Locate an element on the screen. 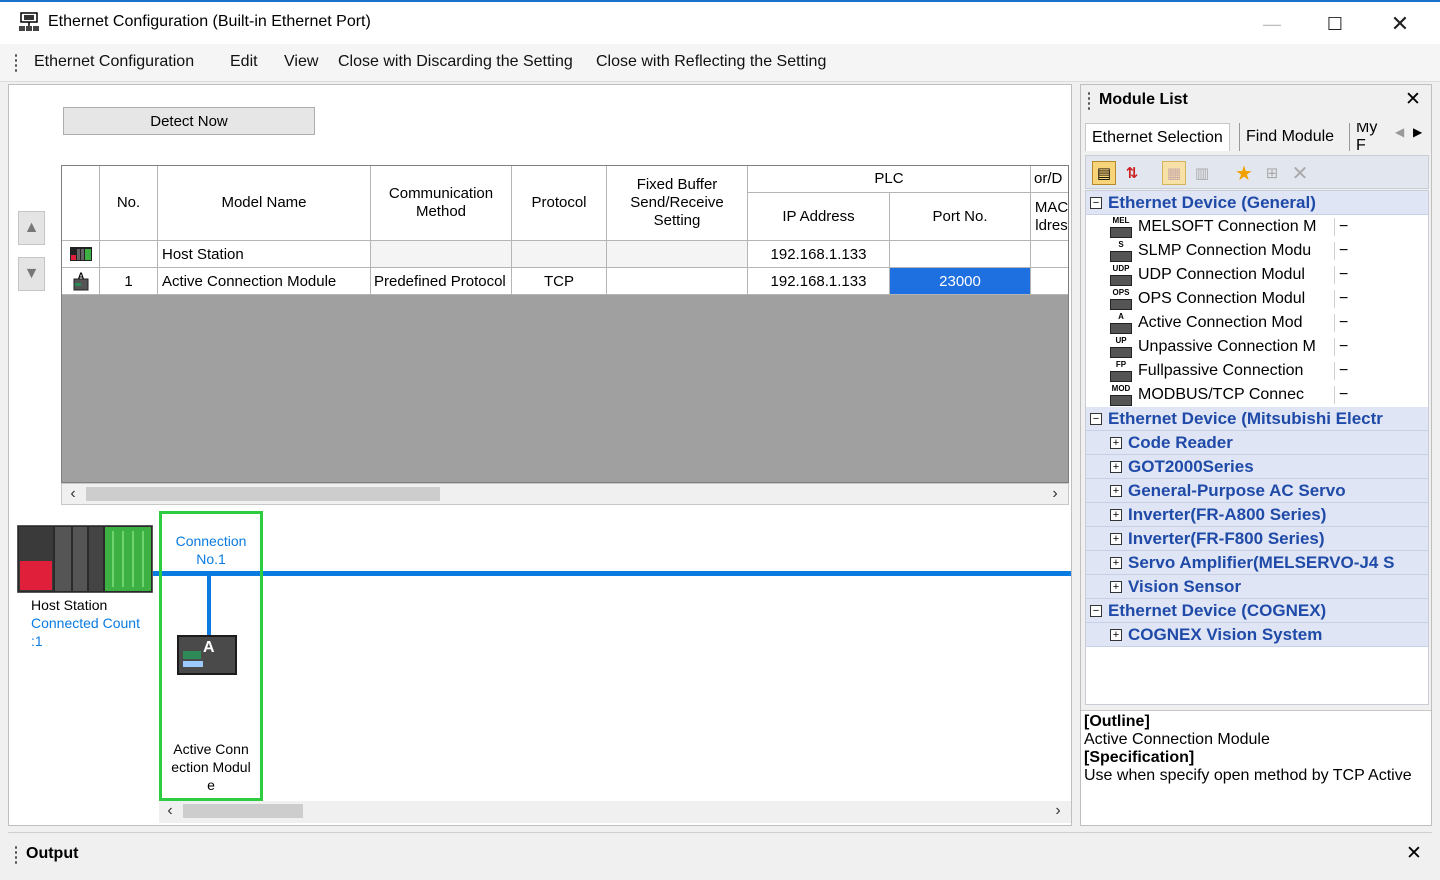  diagram-scroll-thumb is located at coordinates (243, 811).